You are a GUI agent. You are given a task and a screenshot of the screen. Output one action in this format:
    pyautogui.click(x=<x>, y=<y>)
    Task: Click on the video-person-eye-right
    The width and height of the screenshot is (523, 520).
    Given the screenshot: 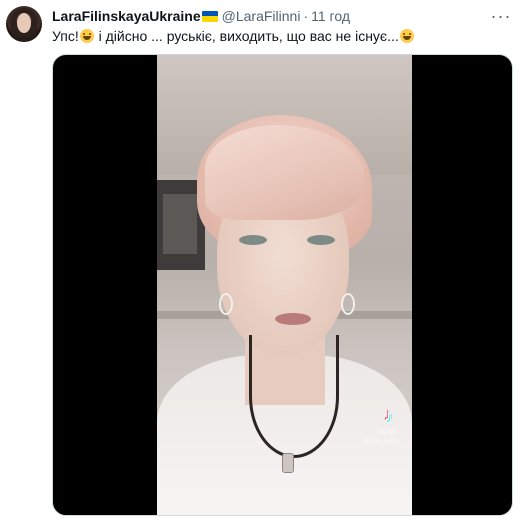 What is the action you would take?
    pyautogui.click(x=321, y=240)
    